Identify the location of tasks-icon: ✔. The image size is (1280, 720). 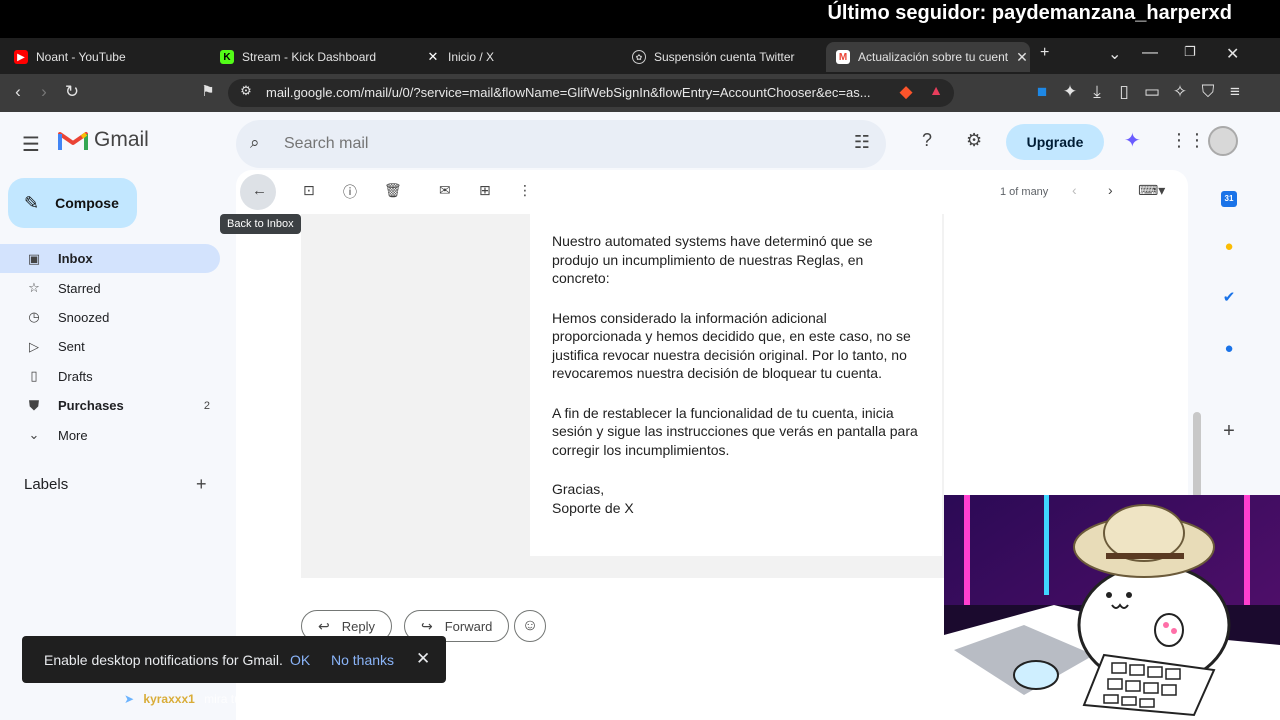
(1229, 297).